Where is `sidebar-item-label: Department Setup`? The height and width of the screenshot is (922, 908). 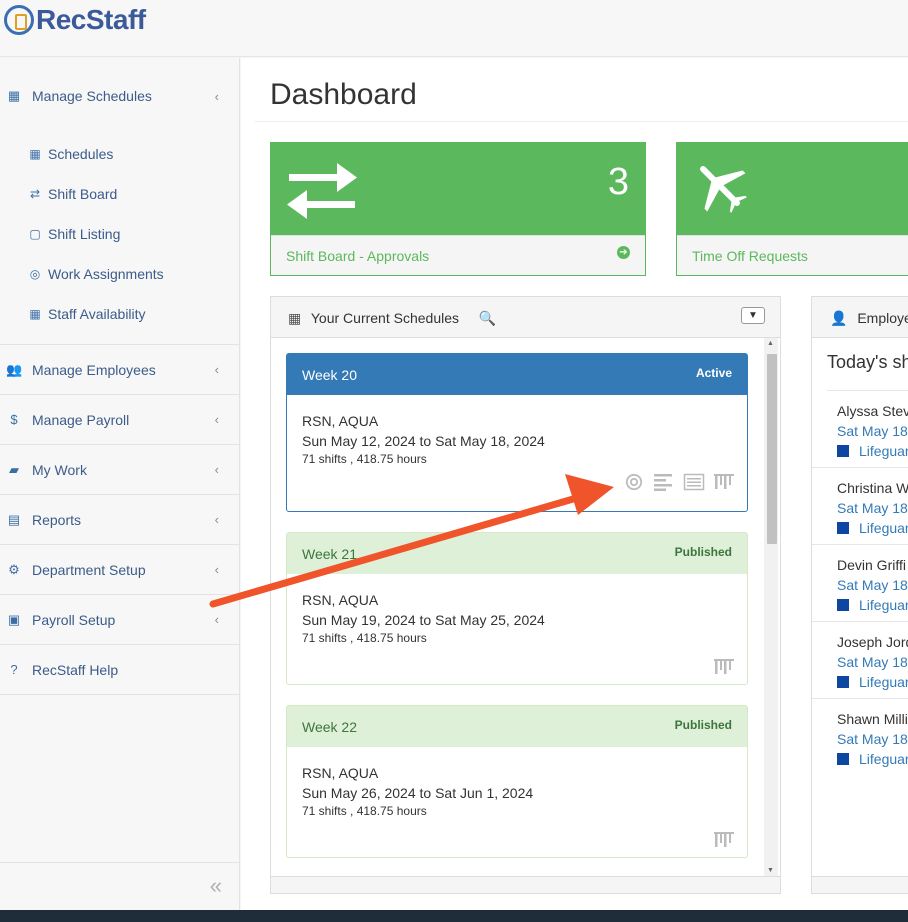 sidebar-item-label: Department Setup is located at coordinates (89, 569).